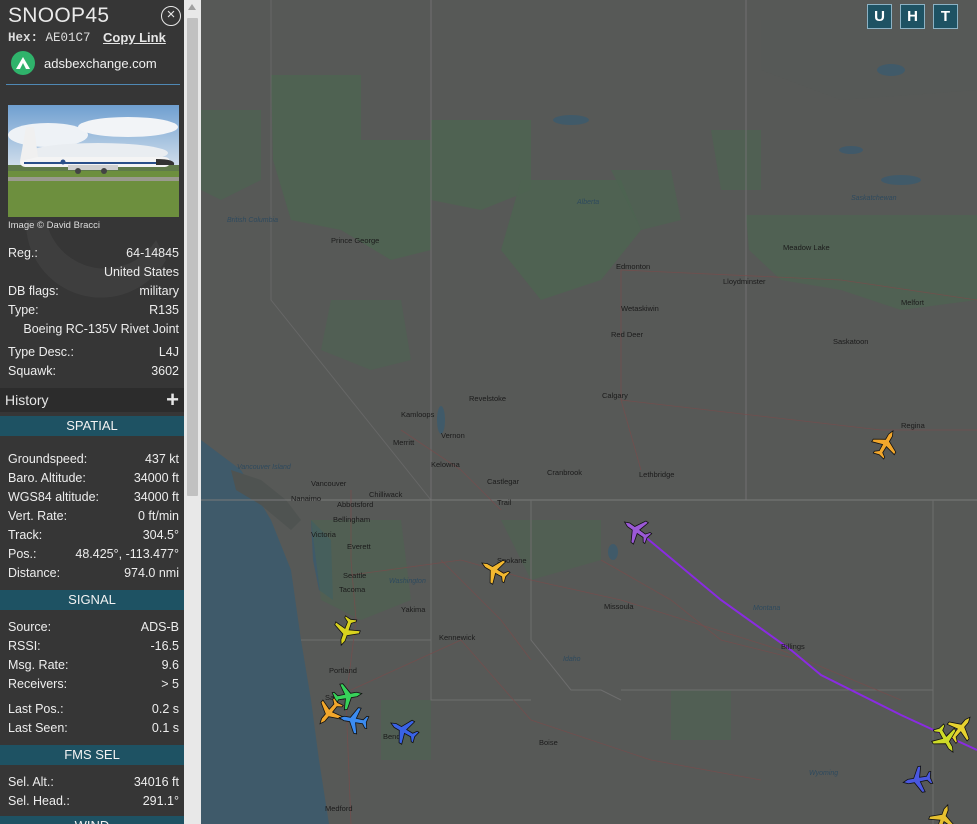  I want to click on wgs84-altitude-label: WGS84 altitude:, so click(54, 497).